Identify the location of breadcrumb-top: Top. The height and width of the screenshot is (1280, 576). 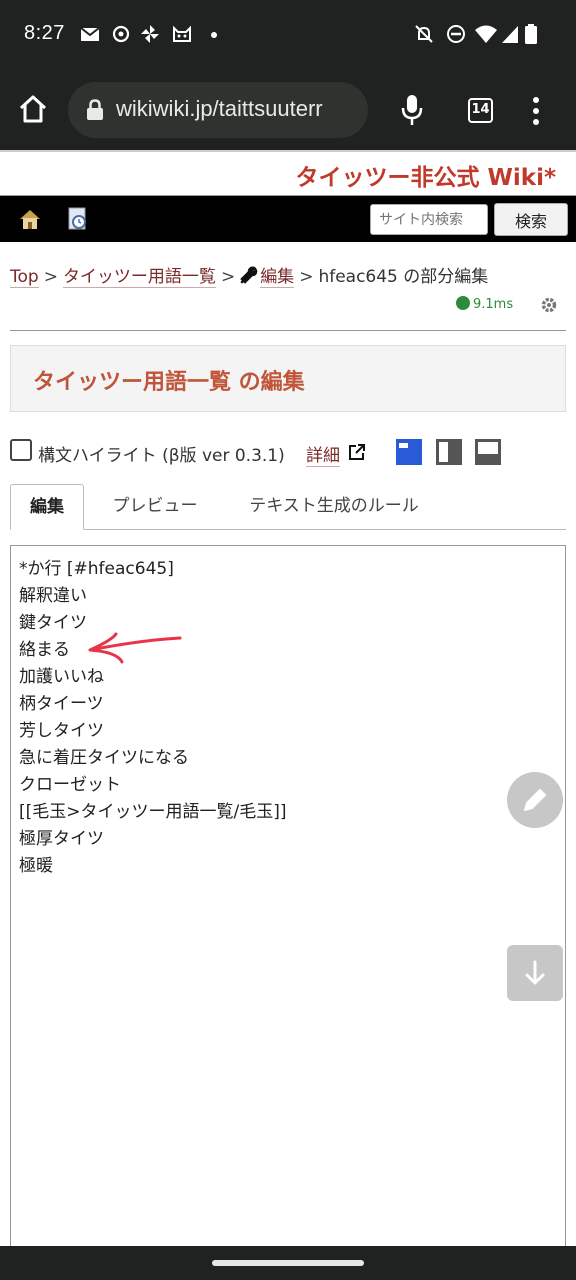
(24, 277).